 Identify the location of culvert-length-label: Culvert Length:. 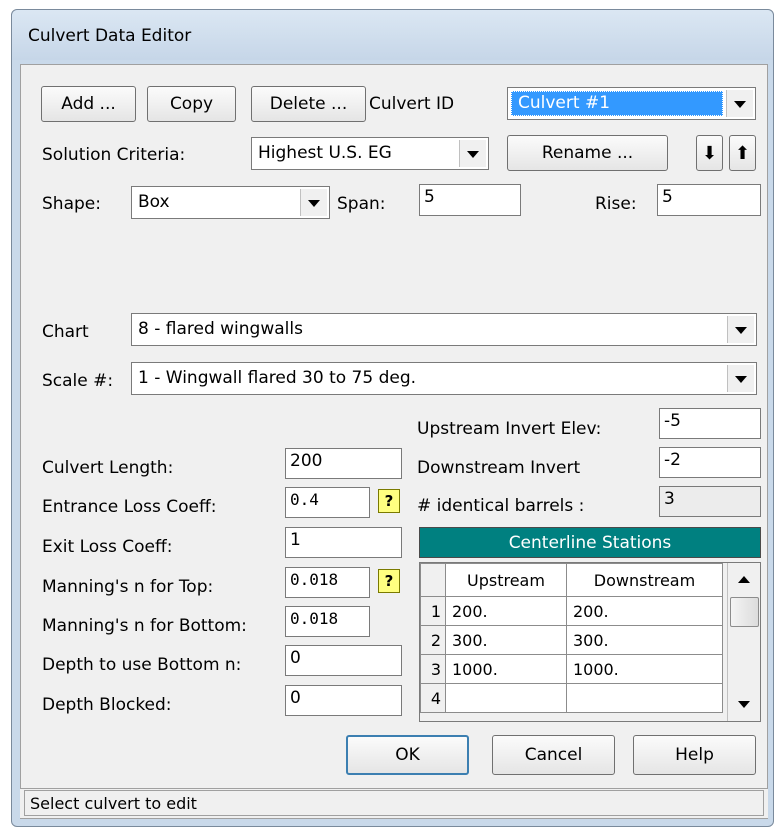
(108, 468).